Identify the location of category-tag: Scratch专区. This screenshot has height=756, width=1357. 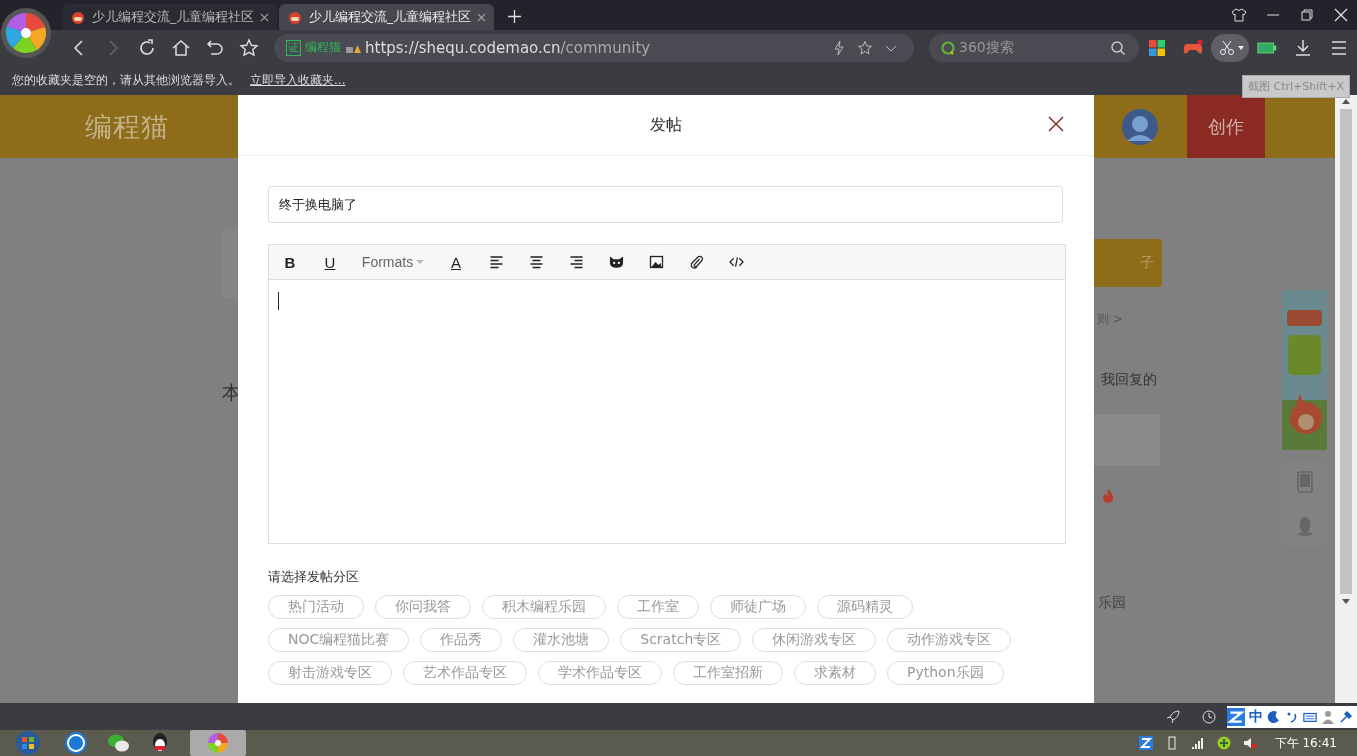
(681, 640).